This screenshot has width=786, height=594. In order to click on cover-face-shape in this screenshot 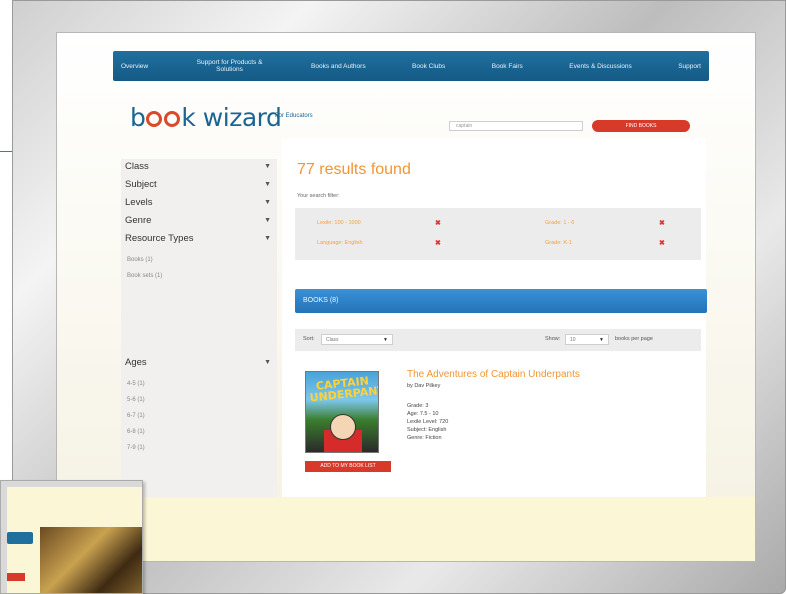, I will do `click(343, 427)`.